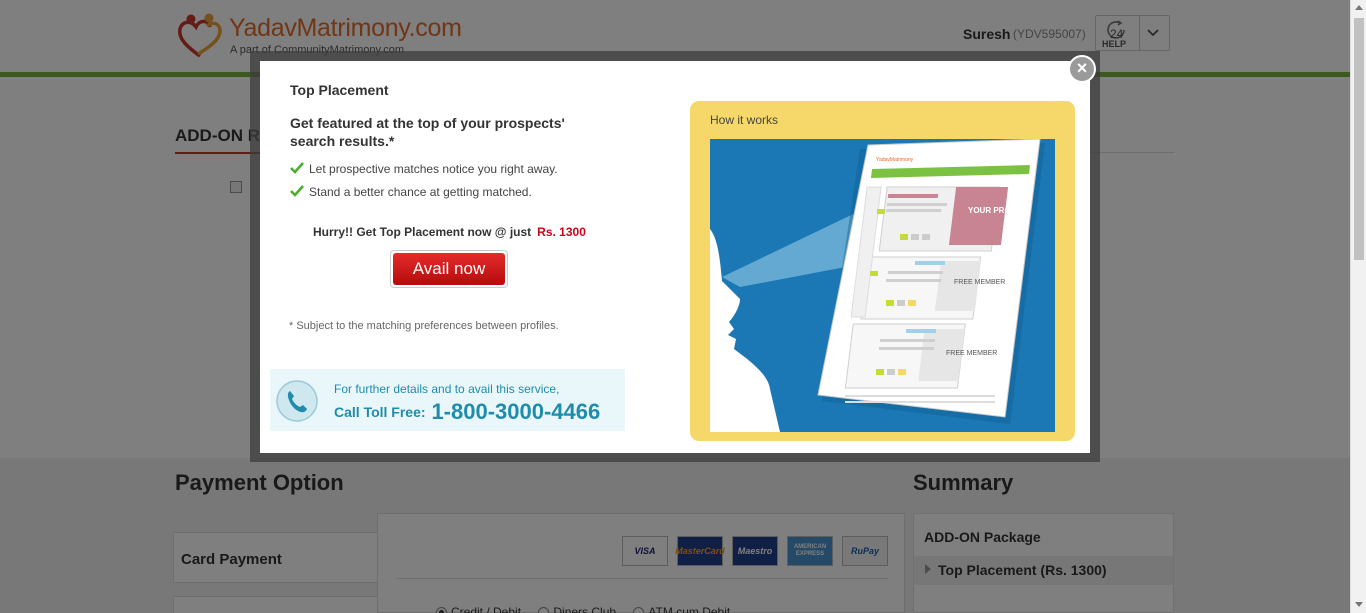 The image size is (1366, 613). I want to click on scrollbar-thumb, so click(1359, 139).